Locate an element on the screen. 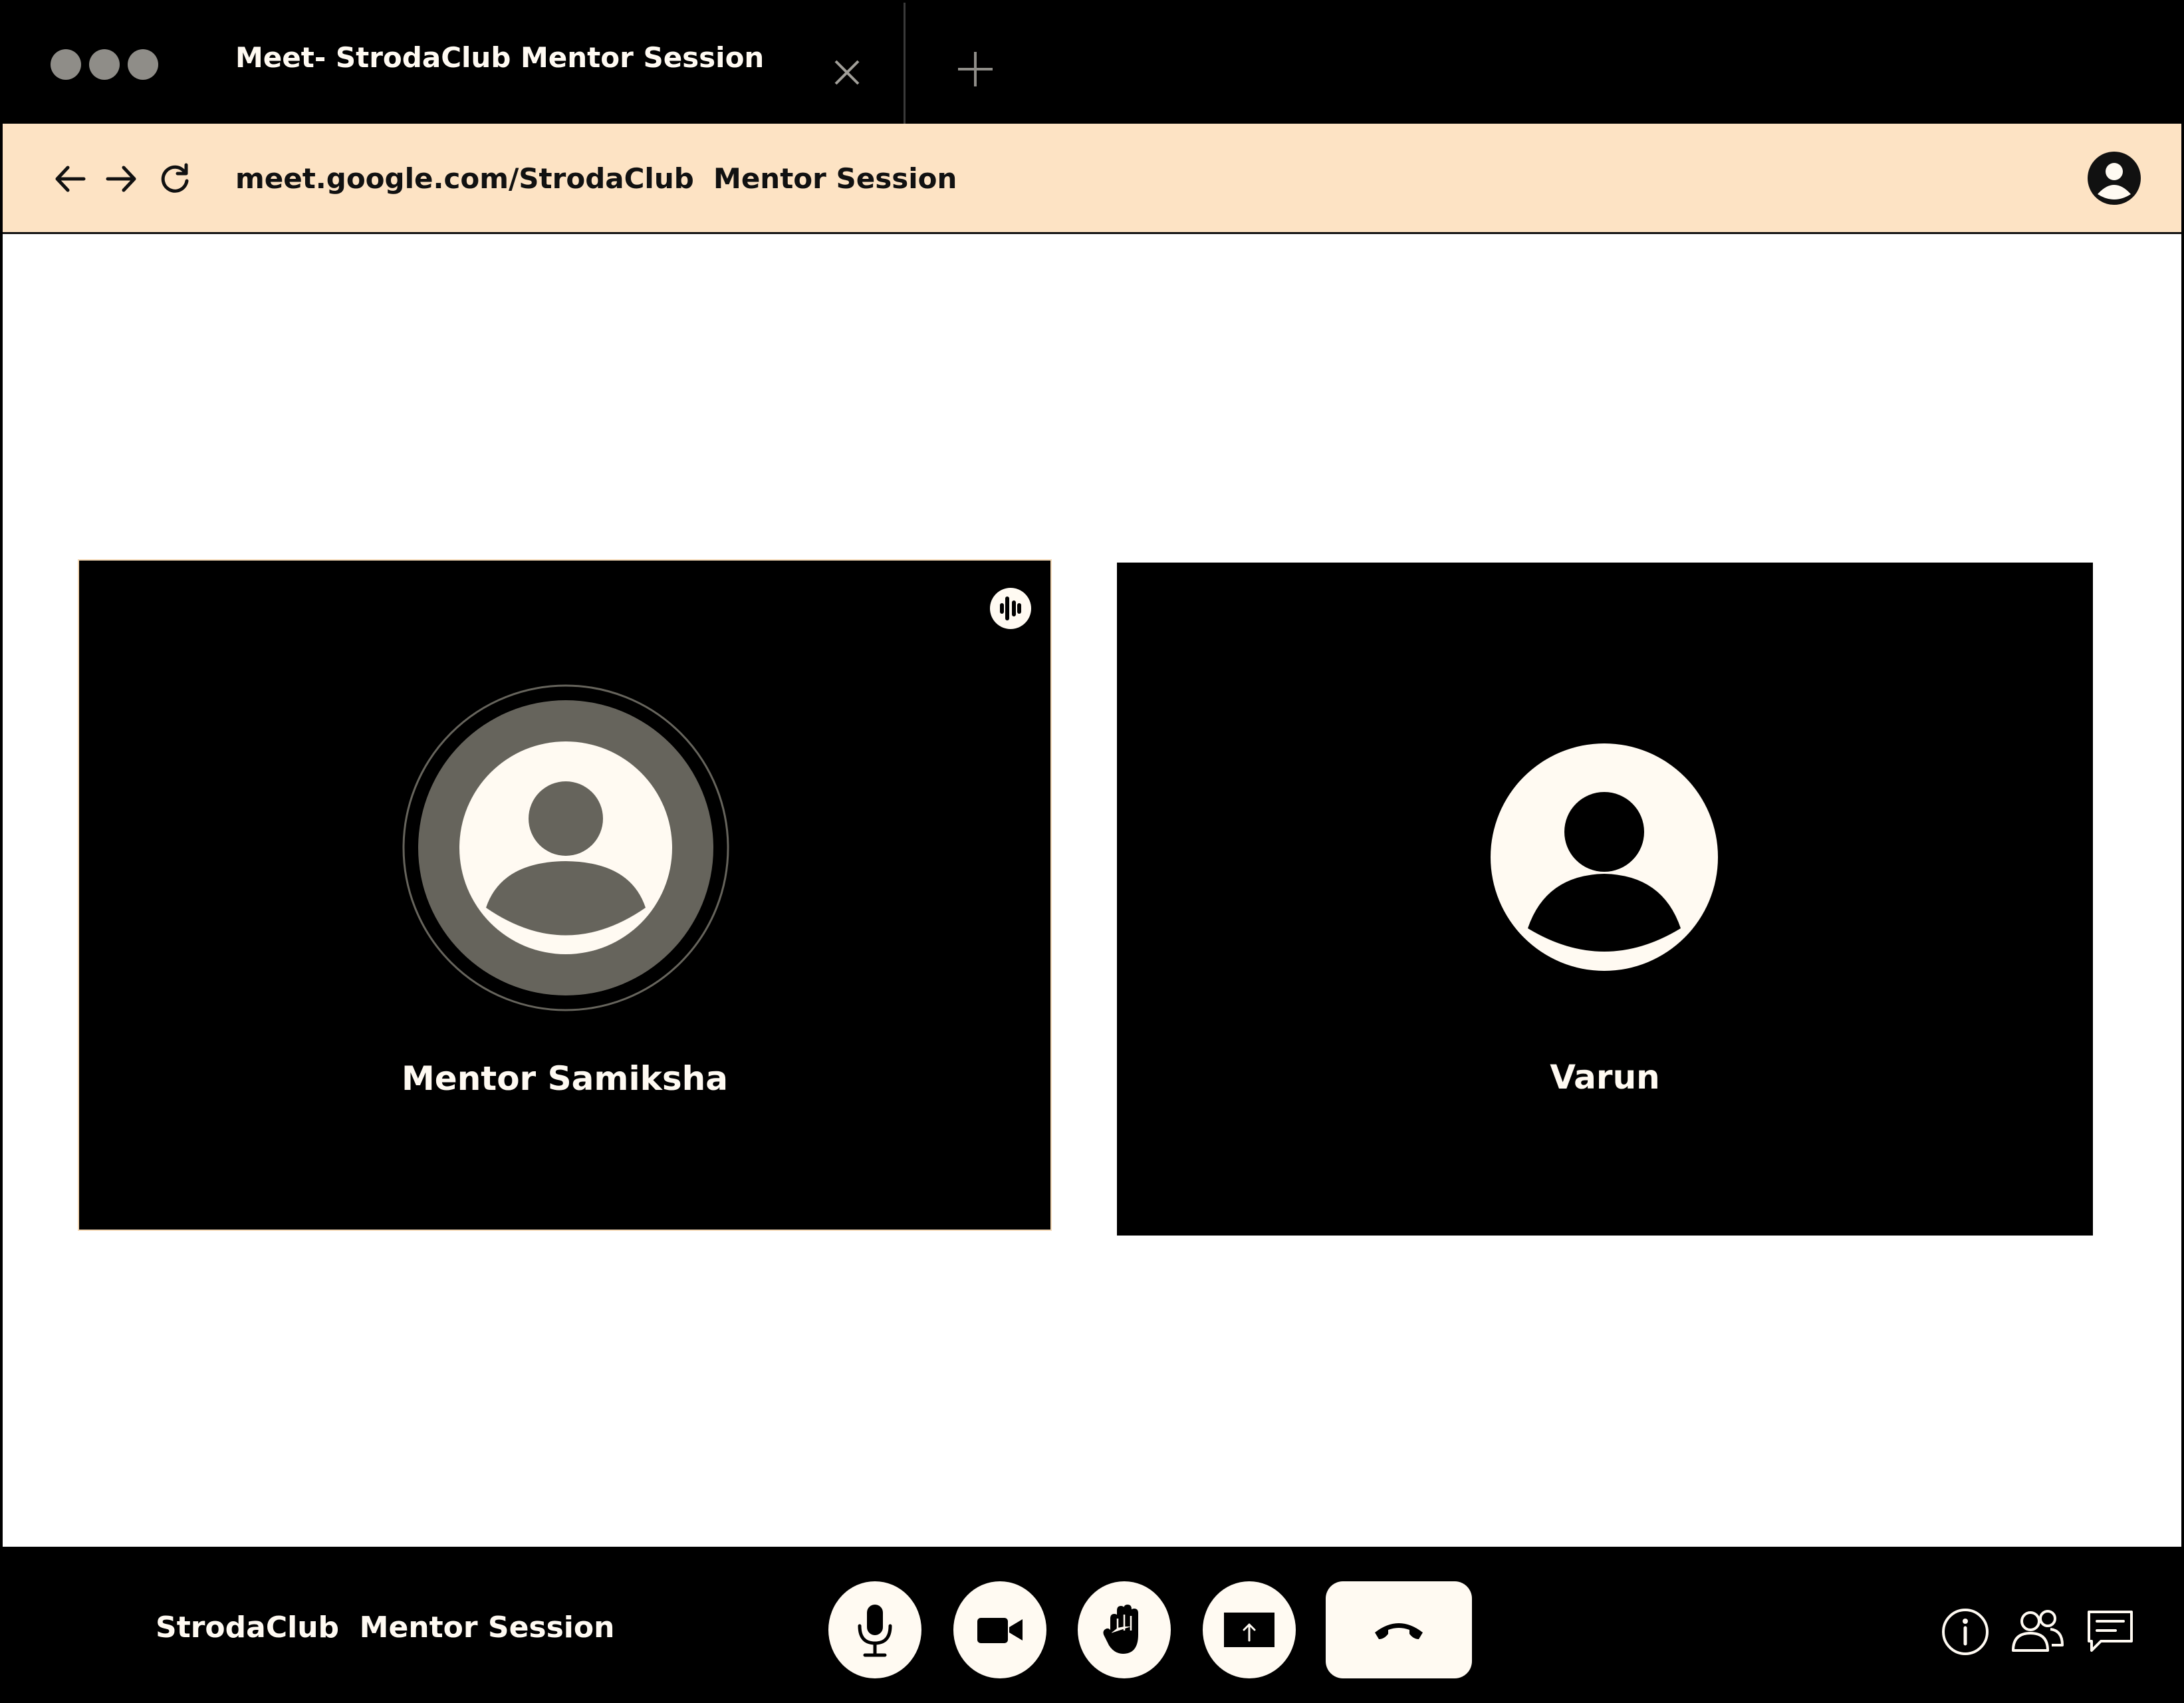 This screenshot has width=2184, height=1703. microphone-icon is located at coordinates (875, 1631).